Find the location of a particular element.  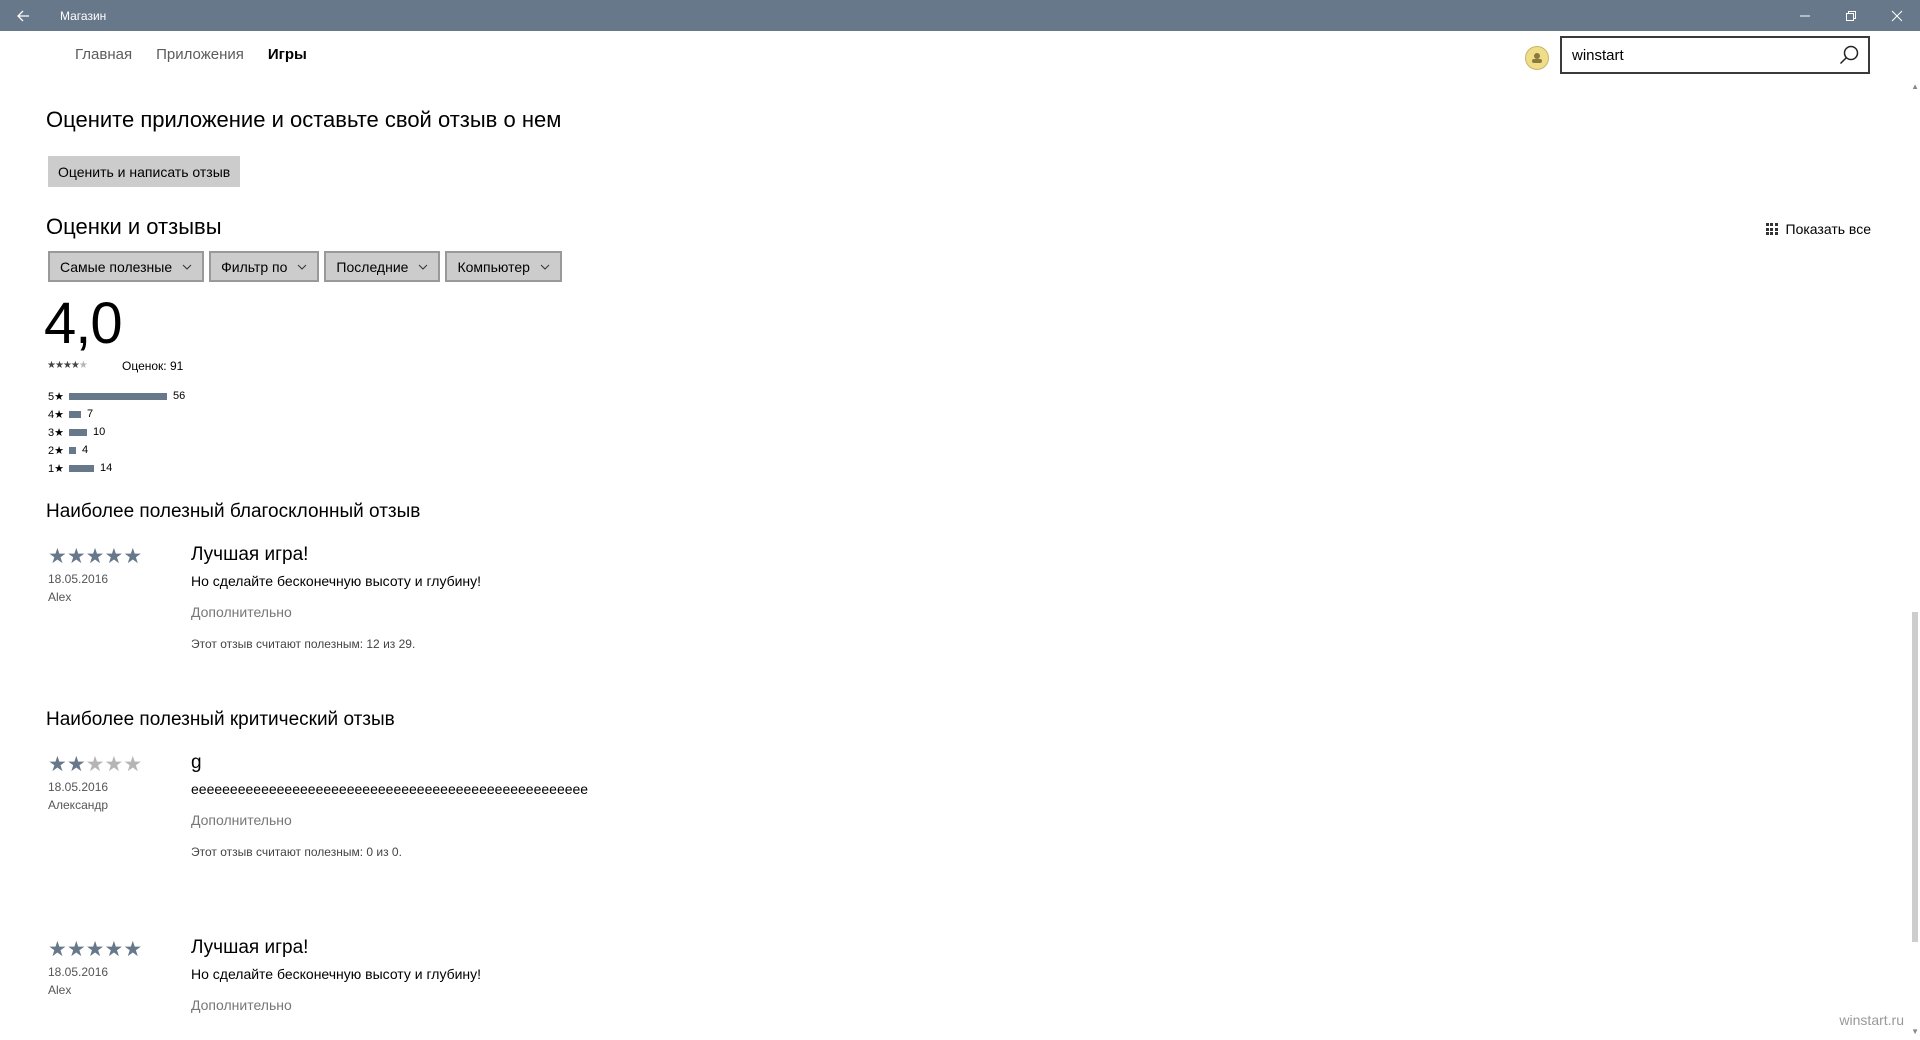

histogram-label: 5★ is located at coordinates (56, 396).